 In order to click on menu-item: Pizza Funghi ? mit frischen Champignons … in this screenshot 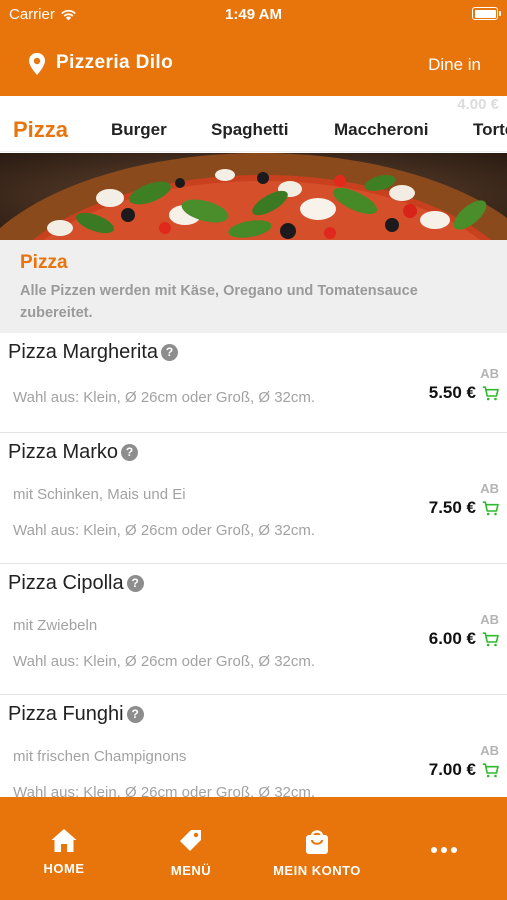, I will do `click(253, 746)`.